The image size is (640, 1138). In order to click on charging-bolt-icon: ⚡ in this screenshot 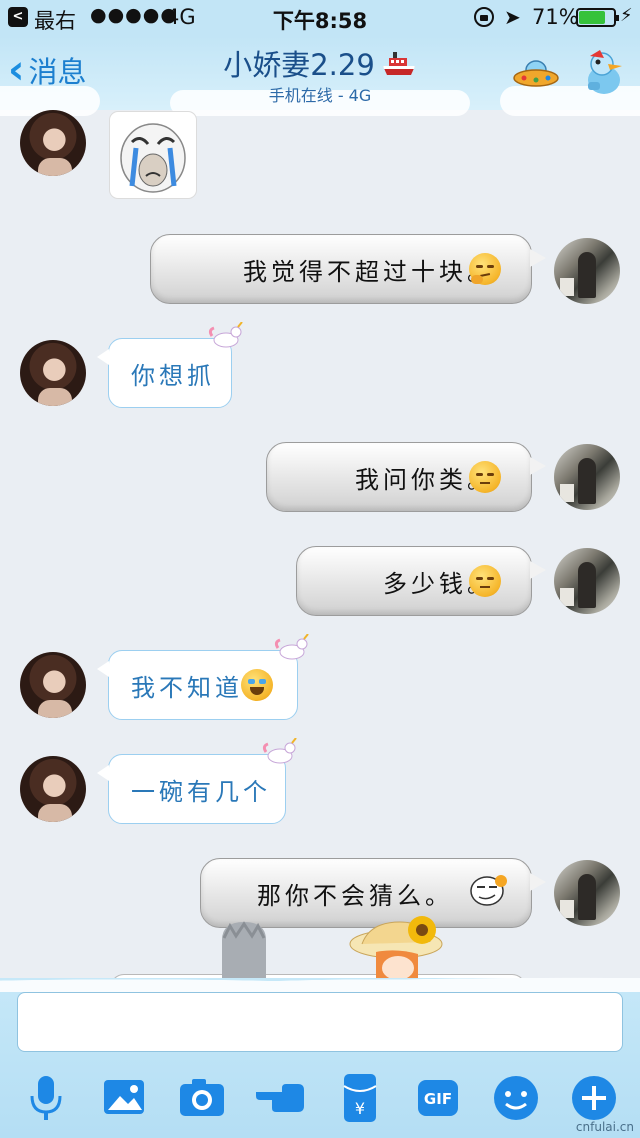, I will do `click(626, 15)`.